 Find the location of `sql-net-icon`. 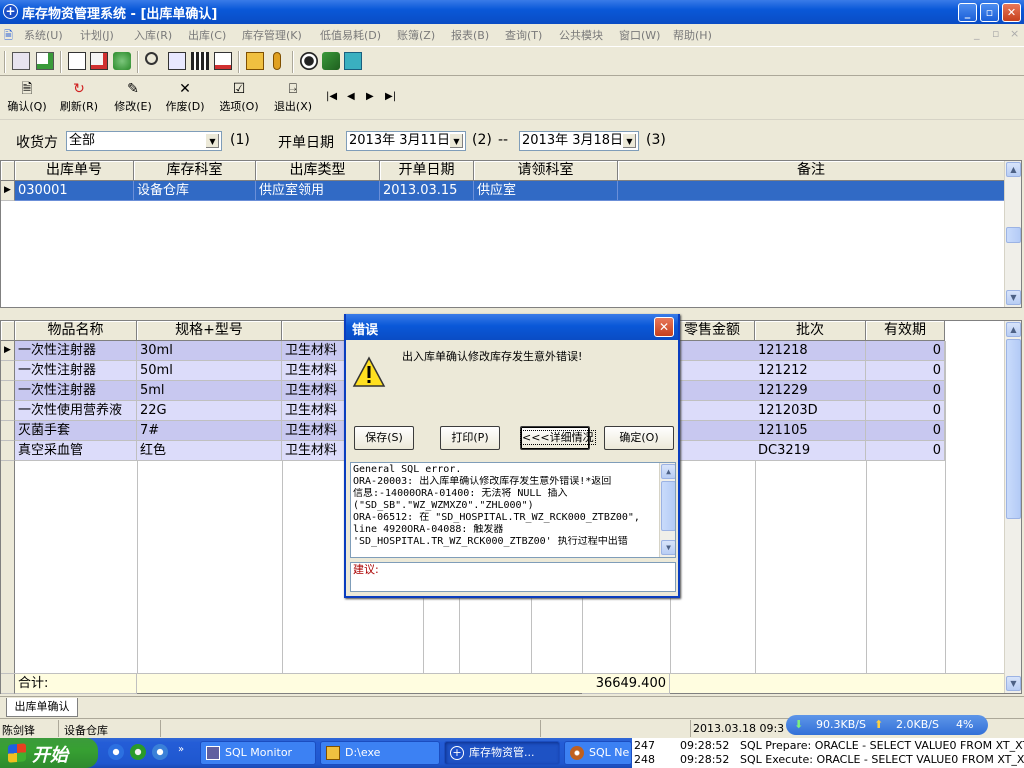

sql-net-icon is located at coordinates (577, 753).